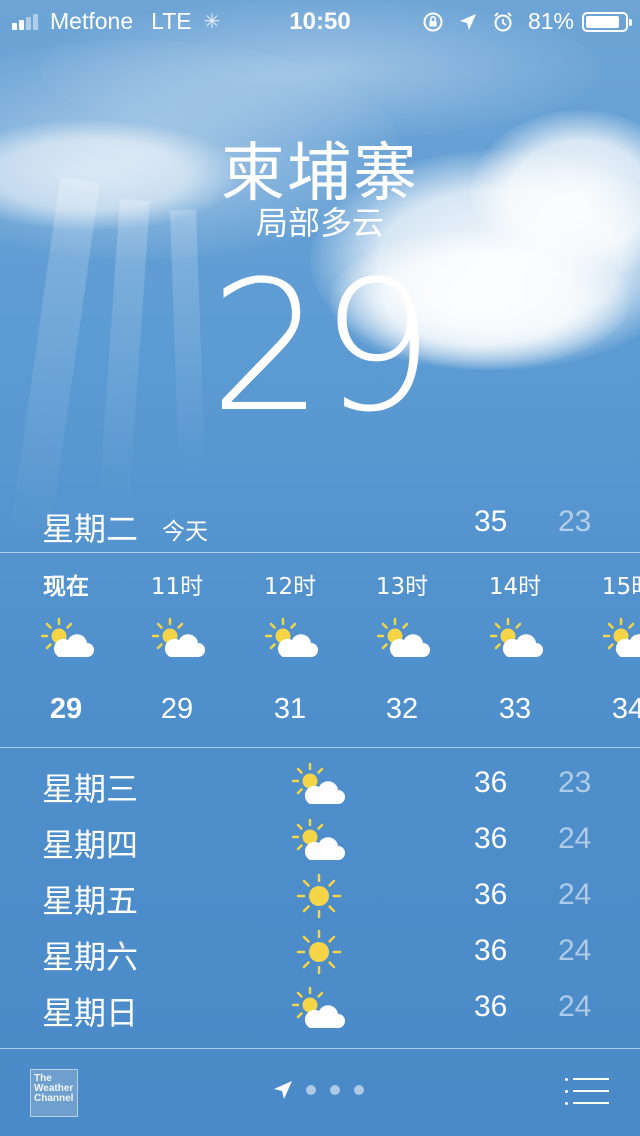 This screenshot has width=640, height=1136. What do you see at coordinates (515, 587) in the screenshot?
I see `hour-time: 14时` at bounding box center [515, 587].